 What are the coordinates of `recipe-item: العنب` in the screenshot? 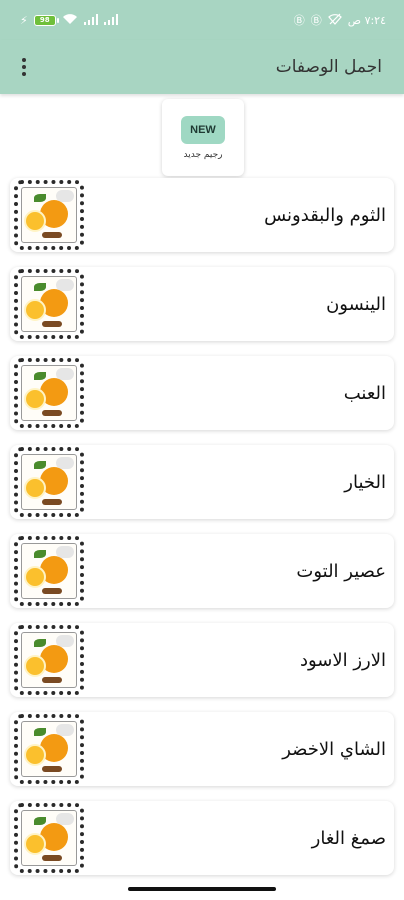 It's located at (202, 393).